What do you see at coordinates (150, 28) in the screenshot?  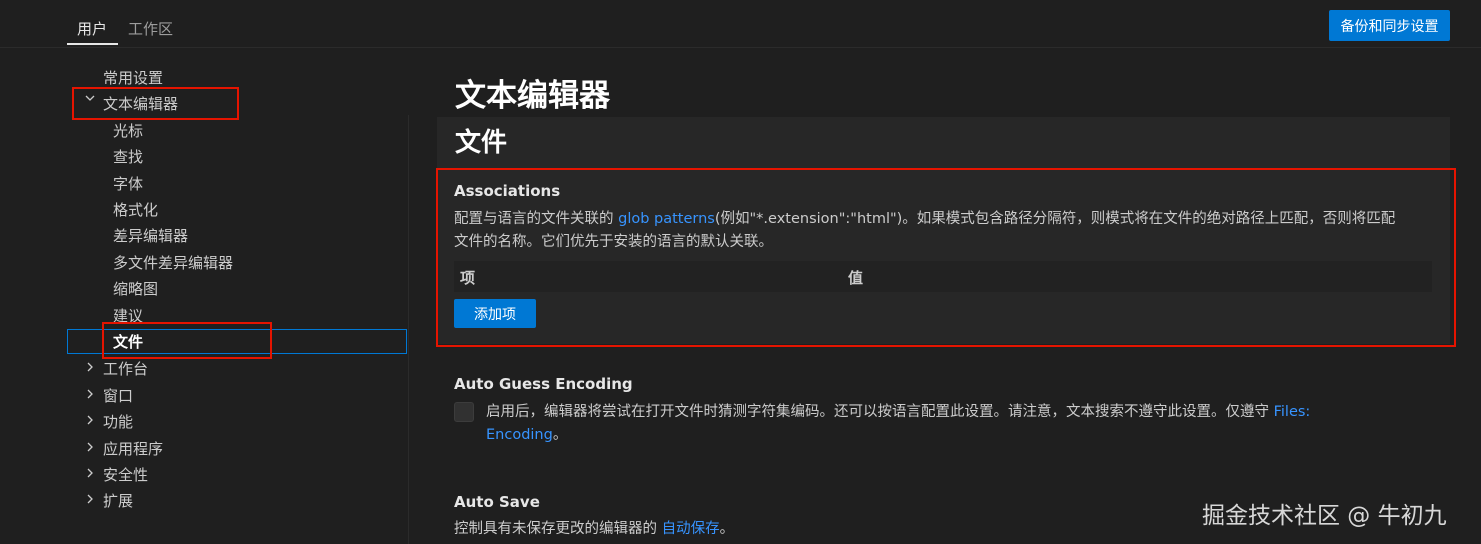 I see `tab-workspace: 工作区` at bounding box center [150, 28].